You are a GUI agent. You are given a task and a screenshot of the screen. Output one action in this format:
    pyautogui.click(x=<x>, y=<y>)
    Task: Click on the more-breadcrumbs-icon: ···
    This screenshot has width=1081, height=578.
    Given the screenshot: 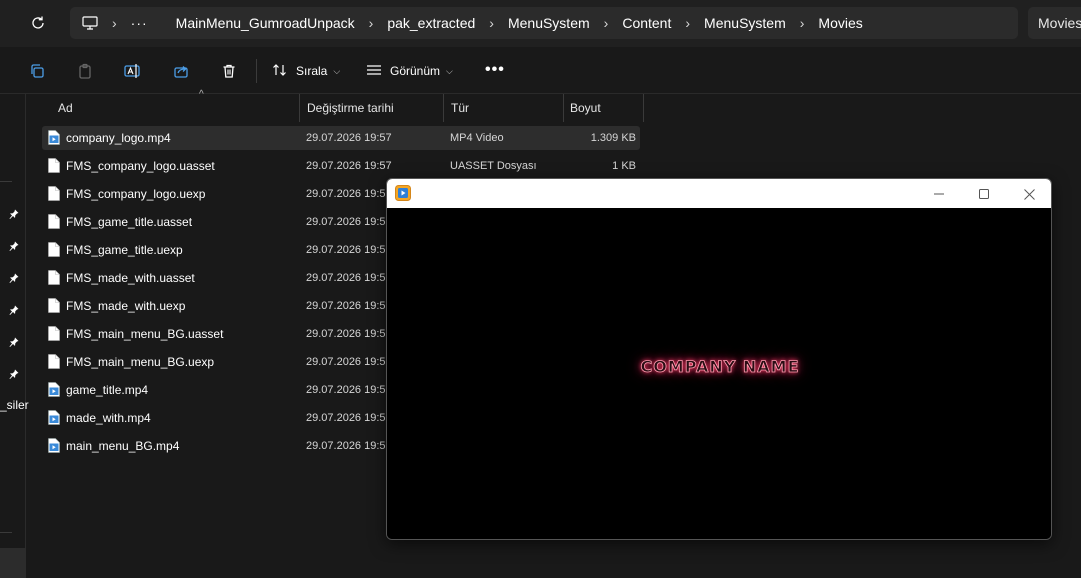 What is the action you would take?
    pyautogui.click(x=139, y=23)
    